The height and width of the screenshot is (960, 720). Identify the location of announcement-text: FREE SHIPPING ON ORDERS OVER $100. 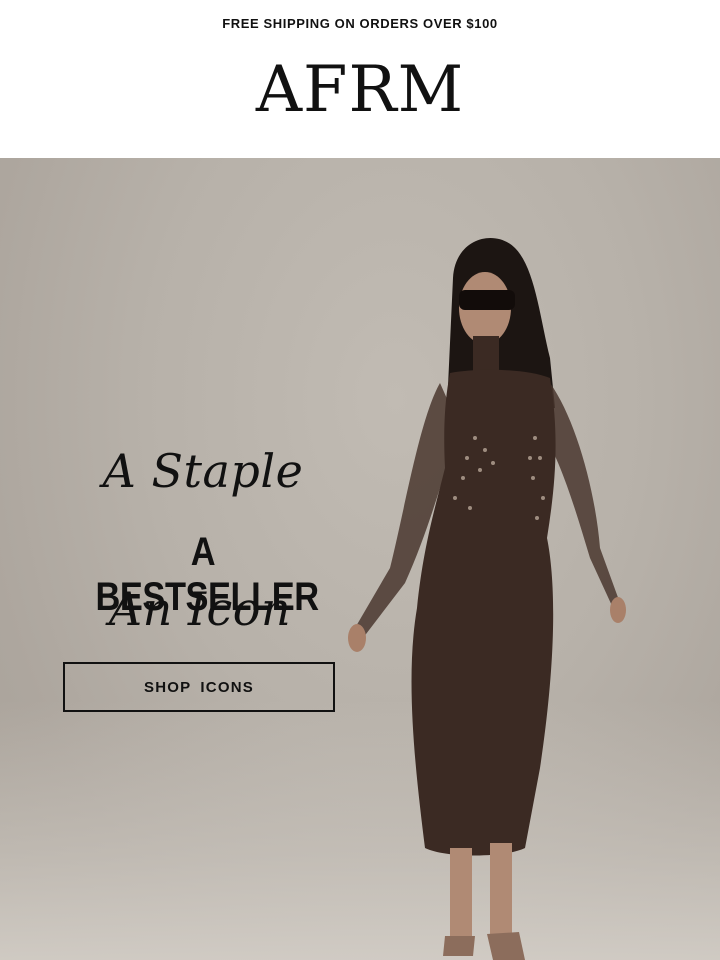
(360, 23).